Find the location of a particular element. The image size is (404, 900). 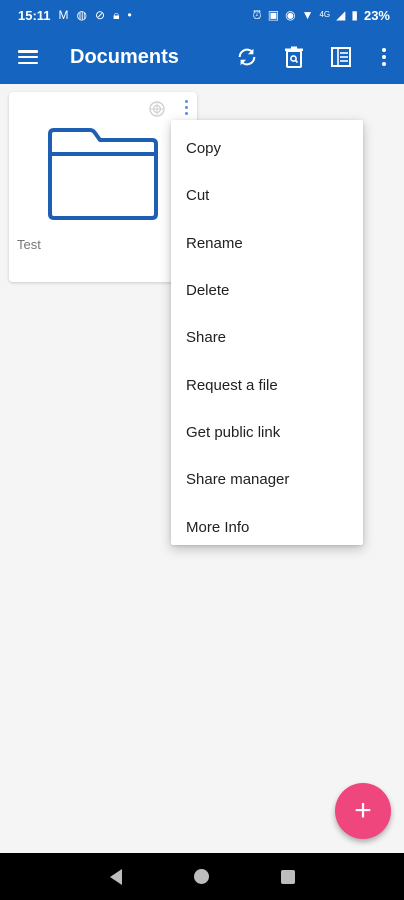

sync-button is located at coordinates (246, 57).